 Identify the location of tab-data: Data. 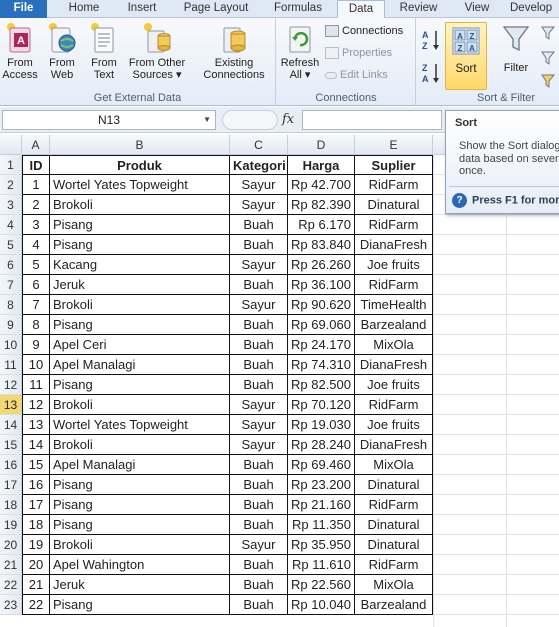
(361, 9).